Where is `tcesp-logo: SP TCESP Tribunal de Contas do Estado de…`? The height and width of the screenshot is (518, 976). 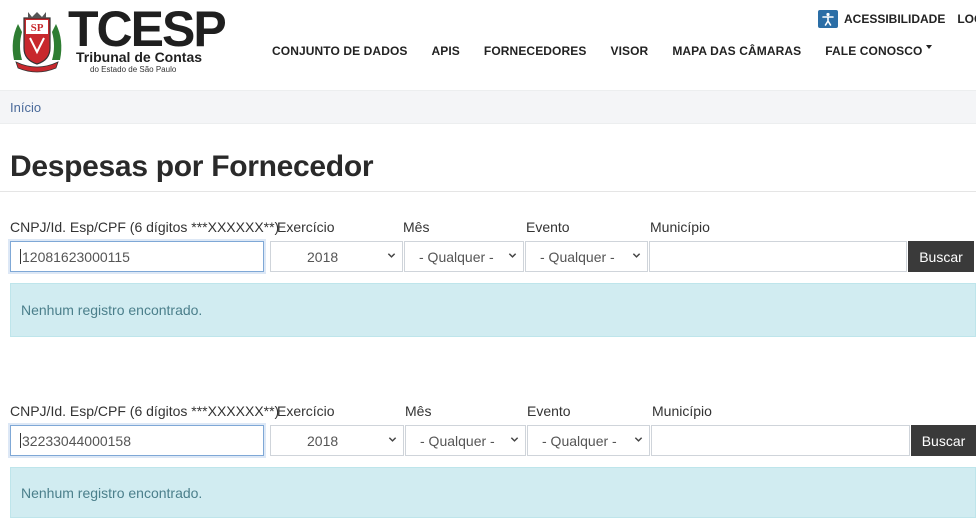 tcesp-logo: SP TCESP Tribunal de Contas do Estado de… is located at coordinates (117, 40).